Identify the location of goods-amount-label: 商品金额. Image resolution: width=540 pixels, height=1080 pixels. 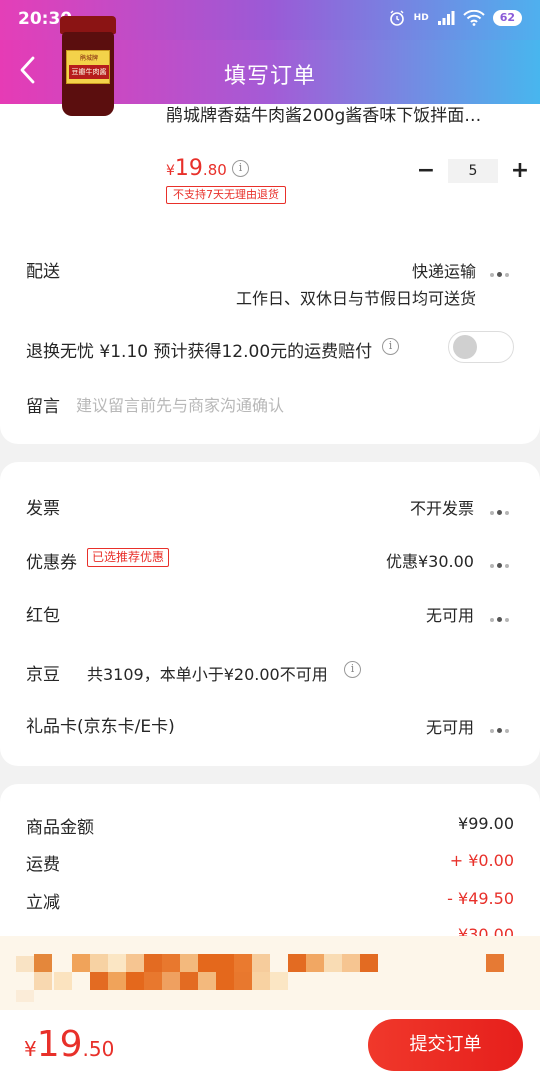
(60, 828).